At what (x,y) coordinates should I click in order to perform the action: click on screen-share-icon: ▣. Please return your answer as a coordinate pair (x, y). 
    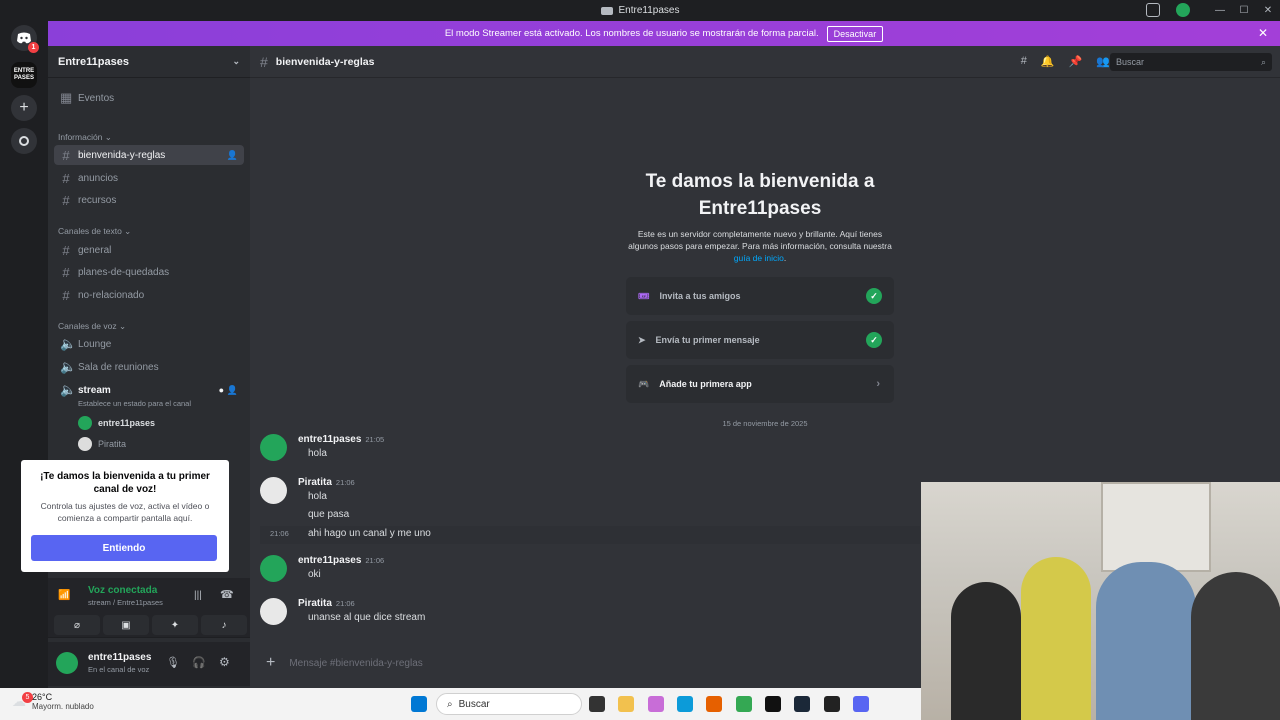
    Looking at the image, I should click on (126, 625).